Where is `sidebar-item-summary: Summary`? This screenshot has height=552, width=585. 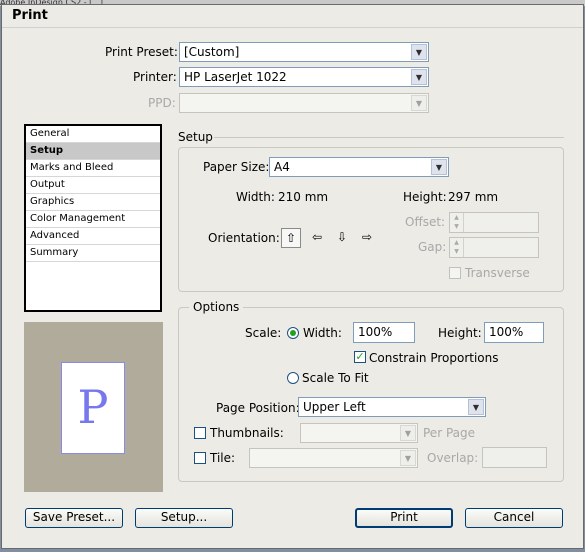 sidebar-item-summary: Summary is located at coordinates (93, 253).